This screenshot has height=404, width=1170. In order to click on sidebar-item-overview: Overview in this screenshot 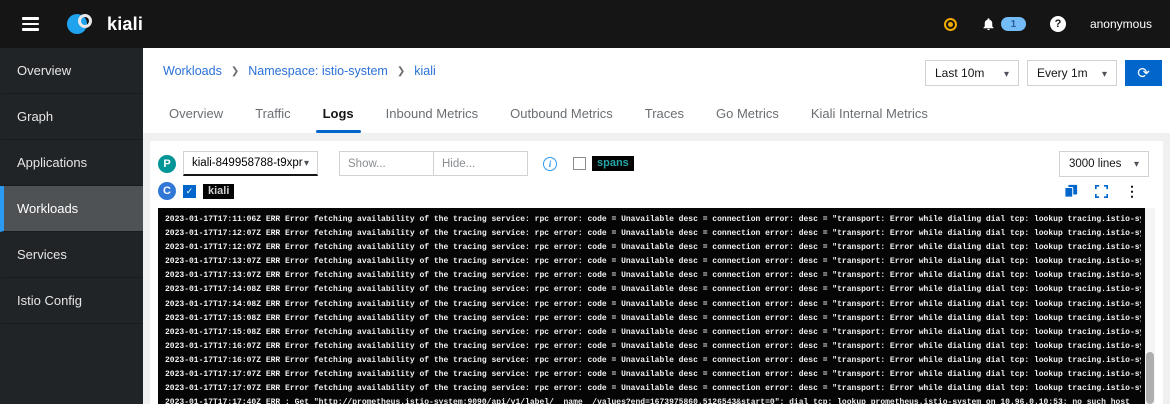, I will do `click(71, 71)`.